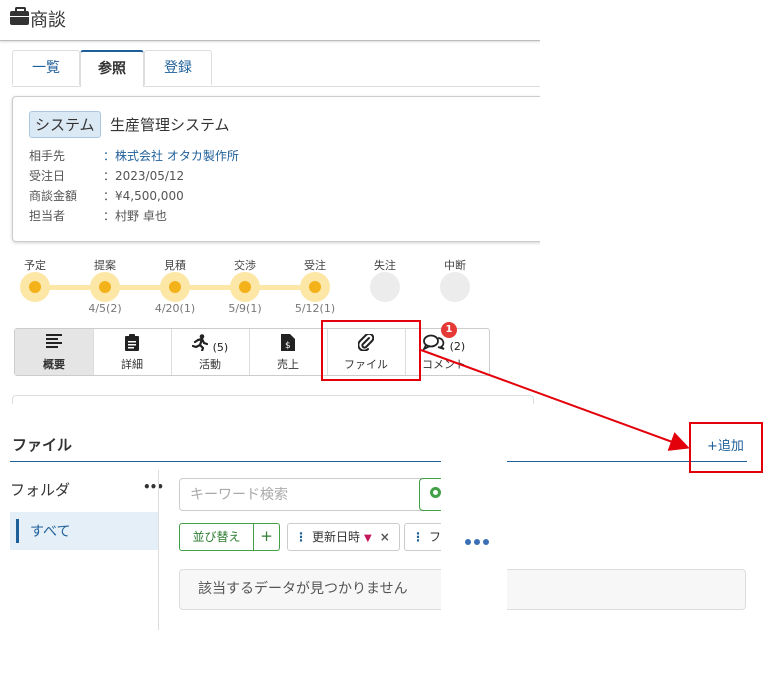  I want to click on arrow-line, so click(555, 400).